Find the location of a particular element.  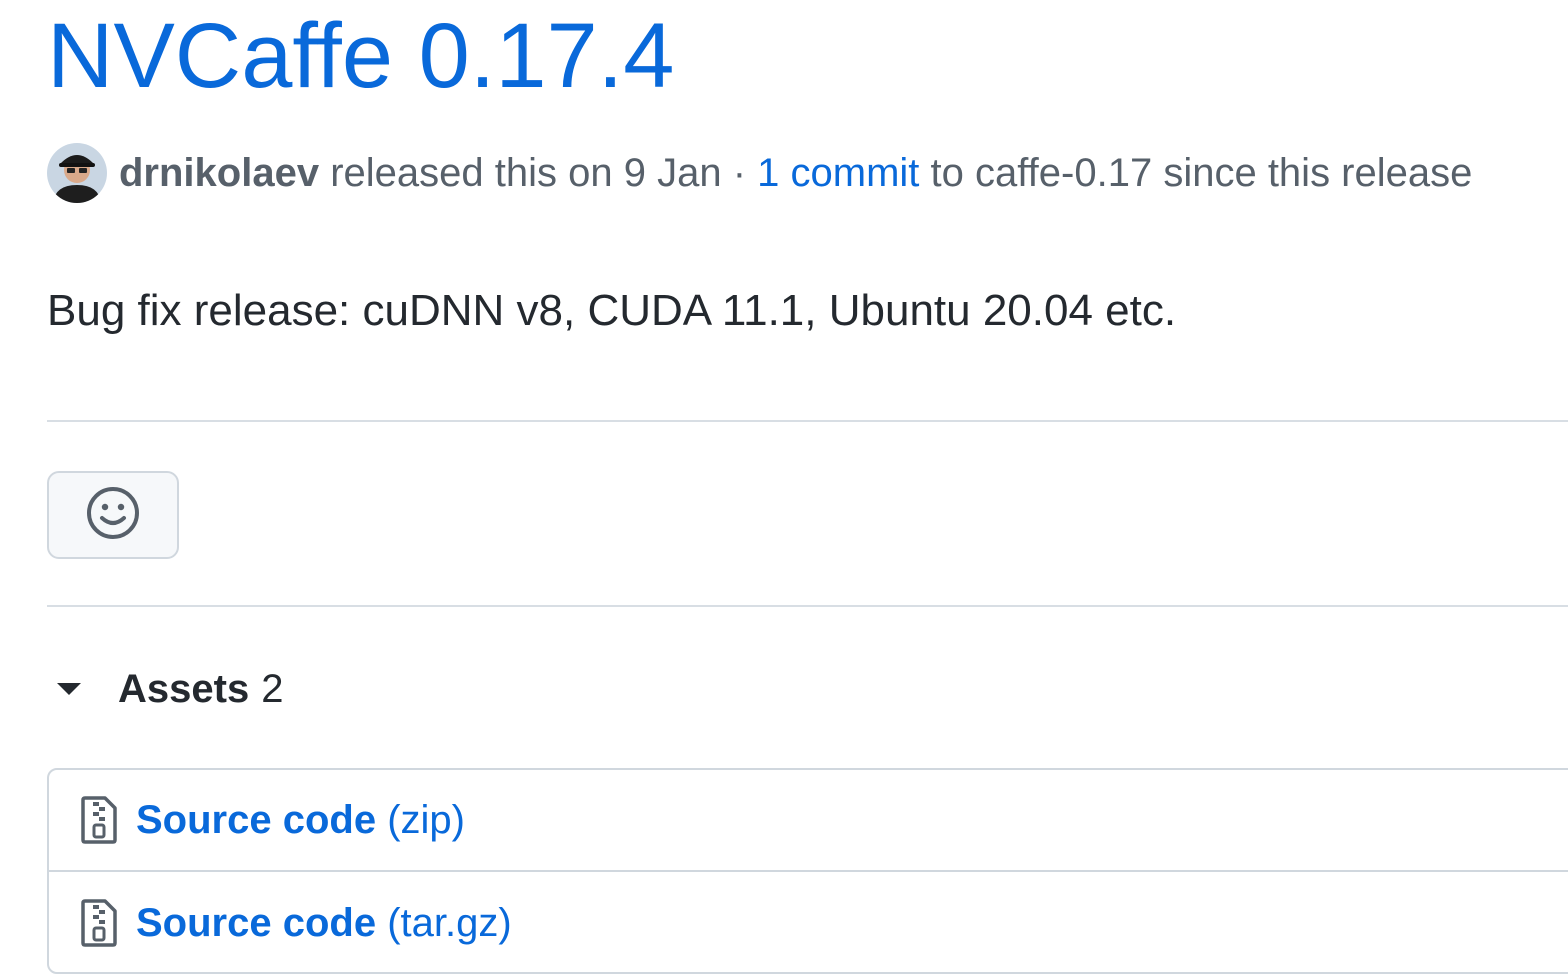

asset-row: Source code (tar.gz) is located at coordinates (808, 923).